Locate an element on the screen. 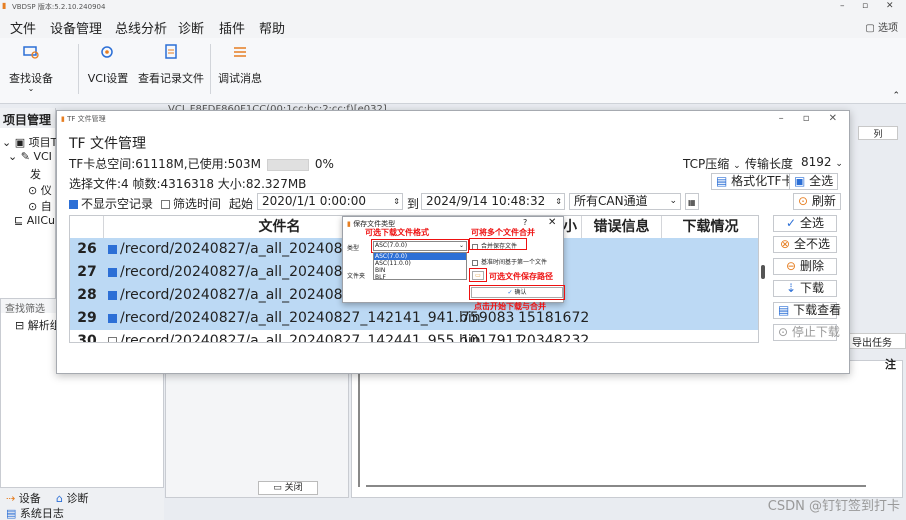  tree-item-vci: ⌄ ✎ VCI is located at coordinates (30, 156).